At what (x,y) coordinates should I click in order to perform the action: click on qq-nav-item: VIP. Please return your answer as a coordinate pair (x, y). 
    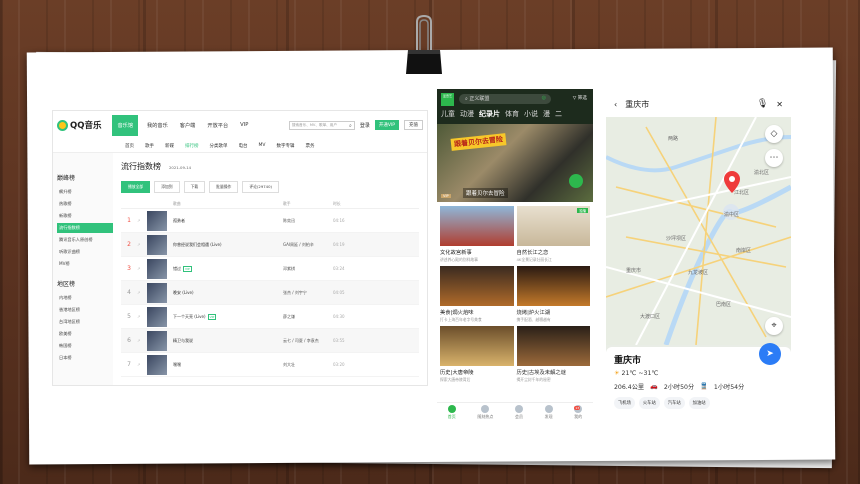
    Looking at the image, I should click on (244, 125).